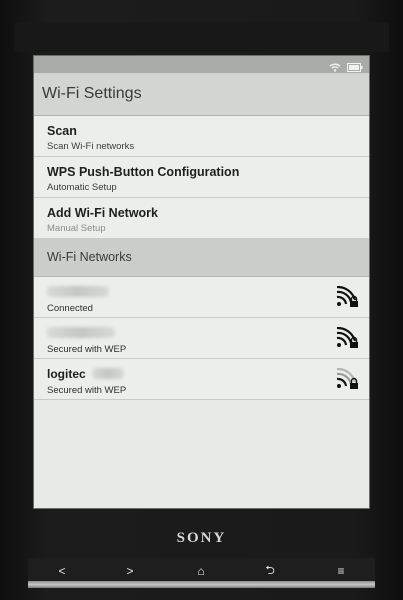 The image size is (403, 600). What do you see at coordinates (201, 218) in the screenshot?
I see `add-network-option: Add Wi-Fi Network Manual Setup` at bounding box center [201, 218].